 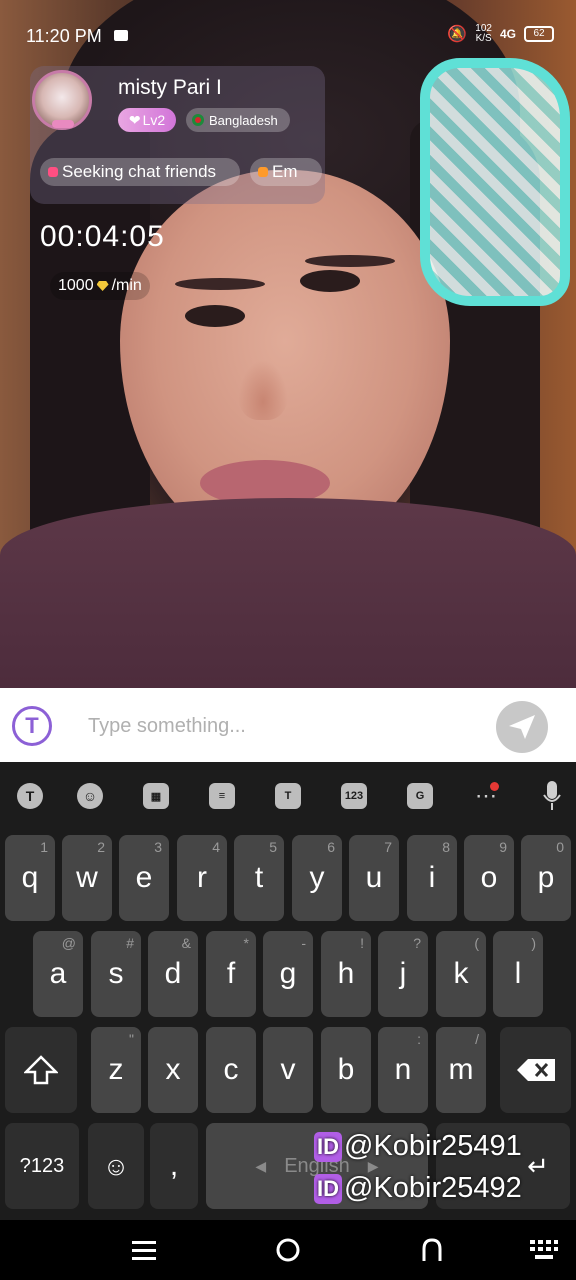 What do you see at coordinates (243, 120) in the screenshot?
I see `country-label: Bangladesh` at bounding box center [243, 120].